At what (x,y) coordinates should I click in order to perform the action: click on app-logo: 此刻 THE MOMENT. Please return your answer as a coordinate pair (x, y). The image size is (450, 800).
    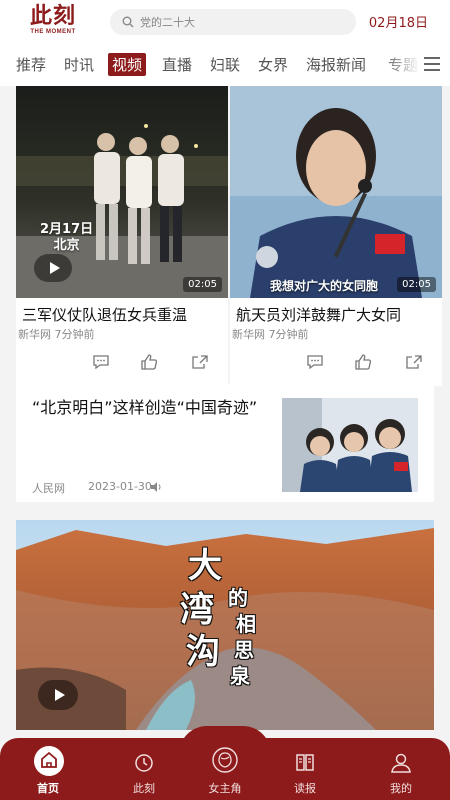
    Looking at the image, I should click on (53, 20).